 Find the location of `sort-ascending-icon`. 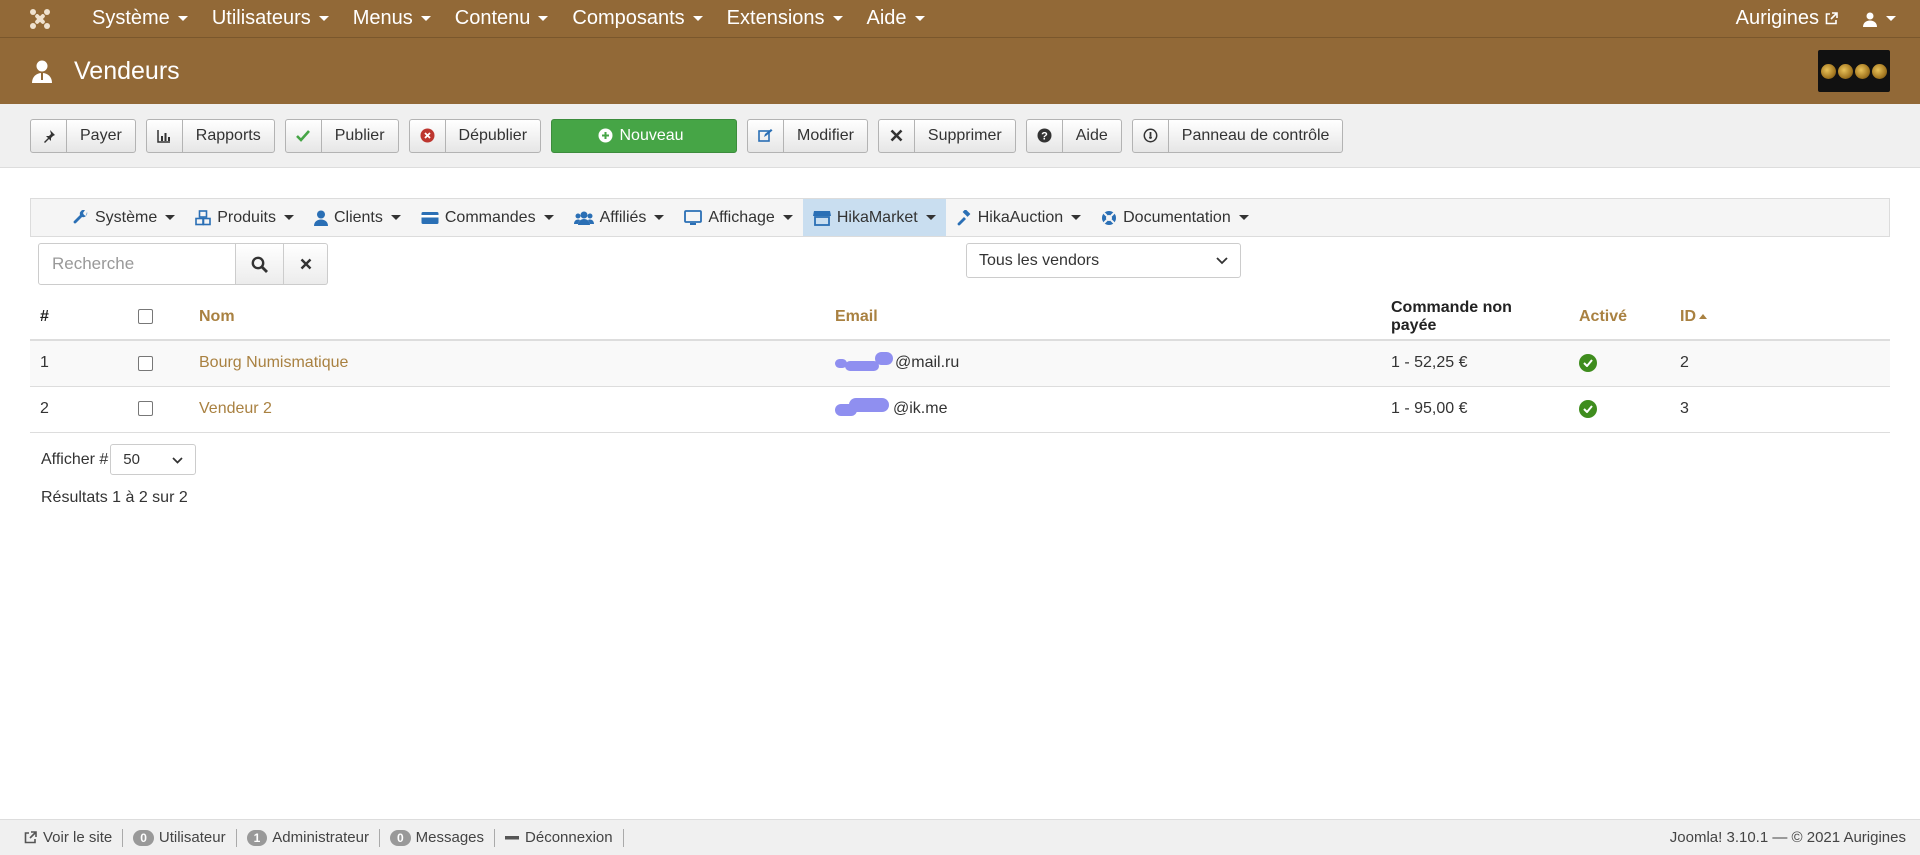

sort-ascending-icon is located at coordinates (1703, 317).